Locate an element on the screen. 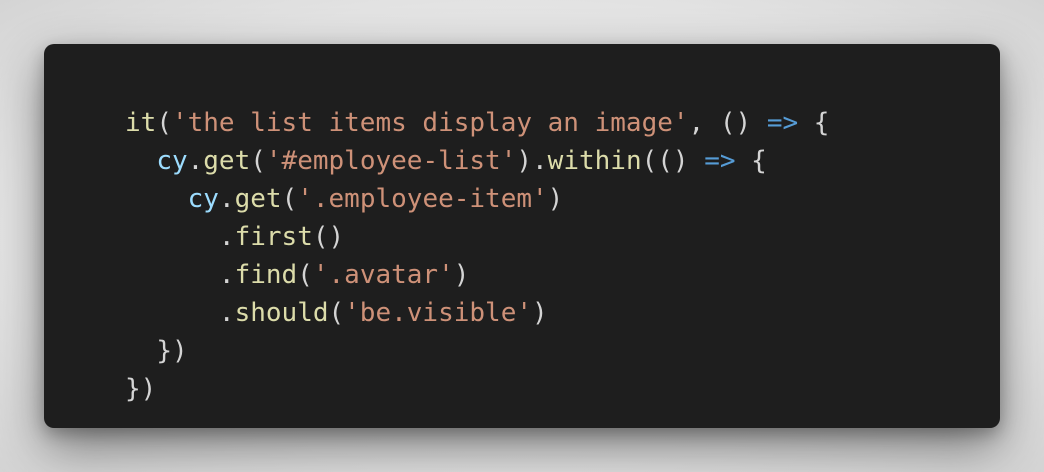  code-token: it is located at coordinates (141, 123).